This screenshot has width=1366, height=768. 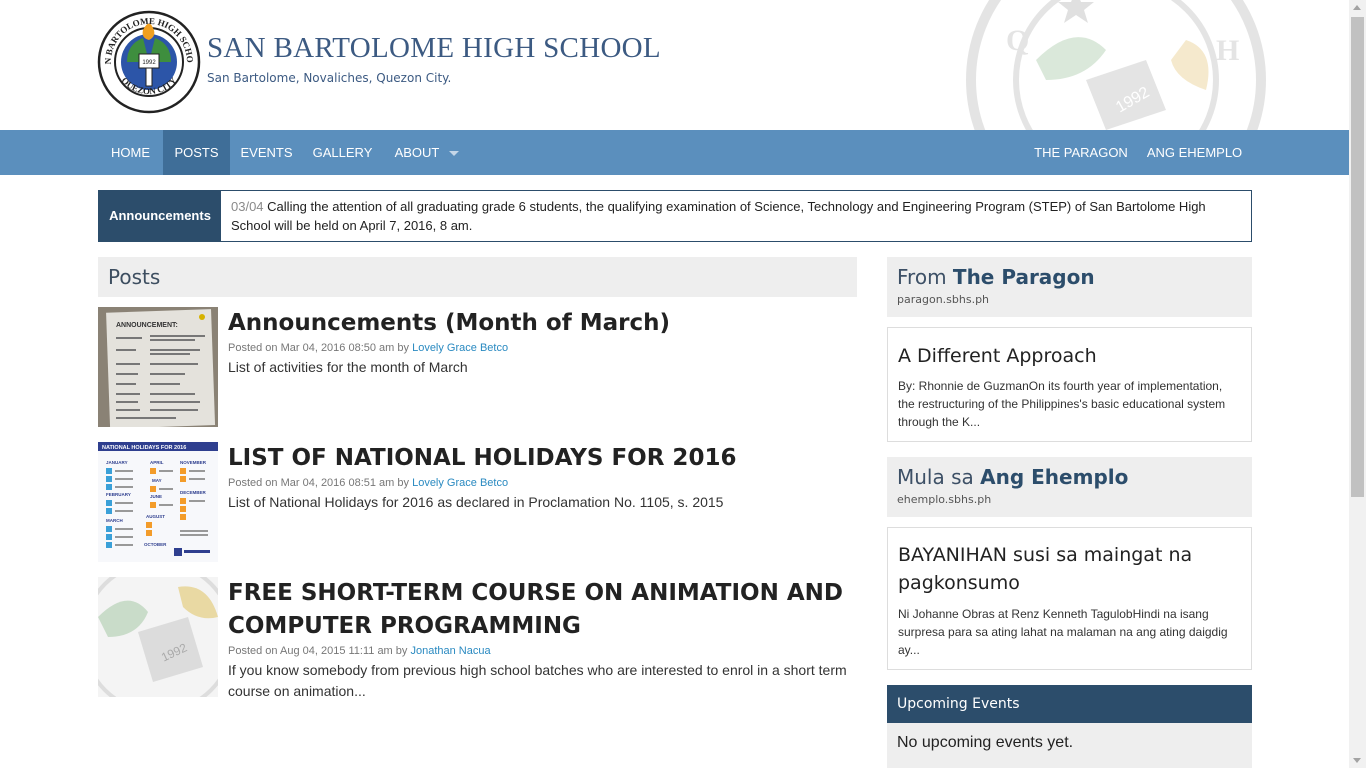 I want to click on svg-text: DECEMBER, so click(x=193, y=492).